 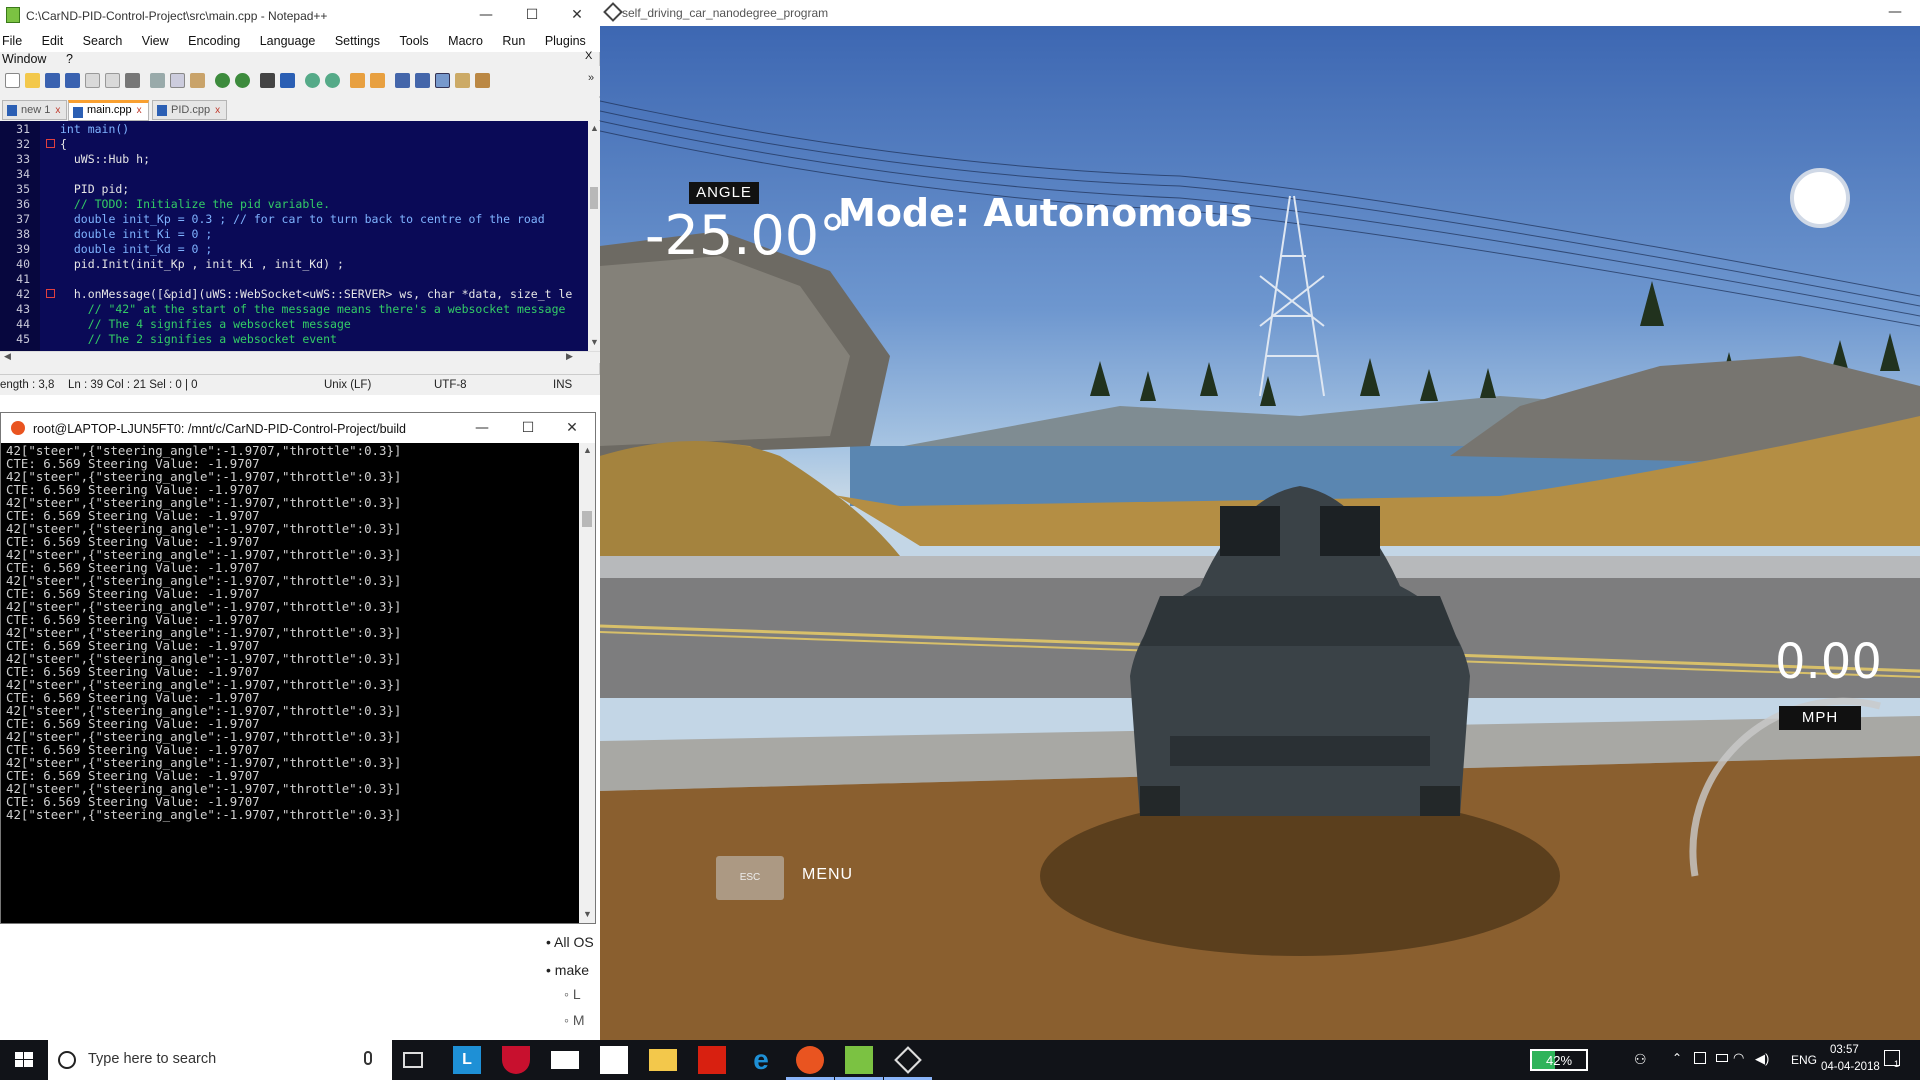 What do you see at coordinates (859, 1060) in the screenshot?
I see `notepadpp-taskbar-icon` at bounding box center [859, 1060].